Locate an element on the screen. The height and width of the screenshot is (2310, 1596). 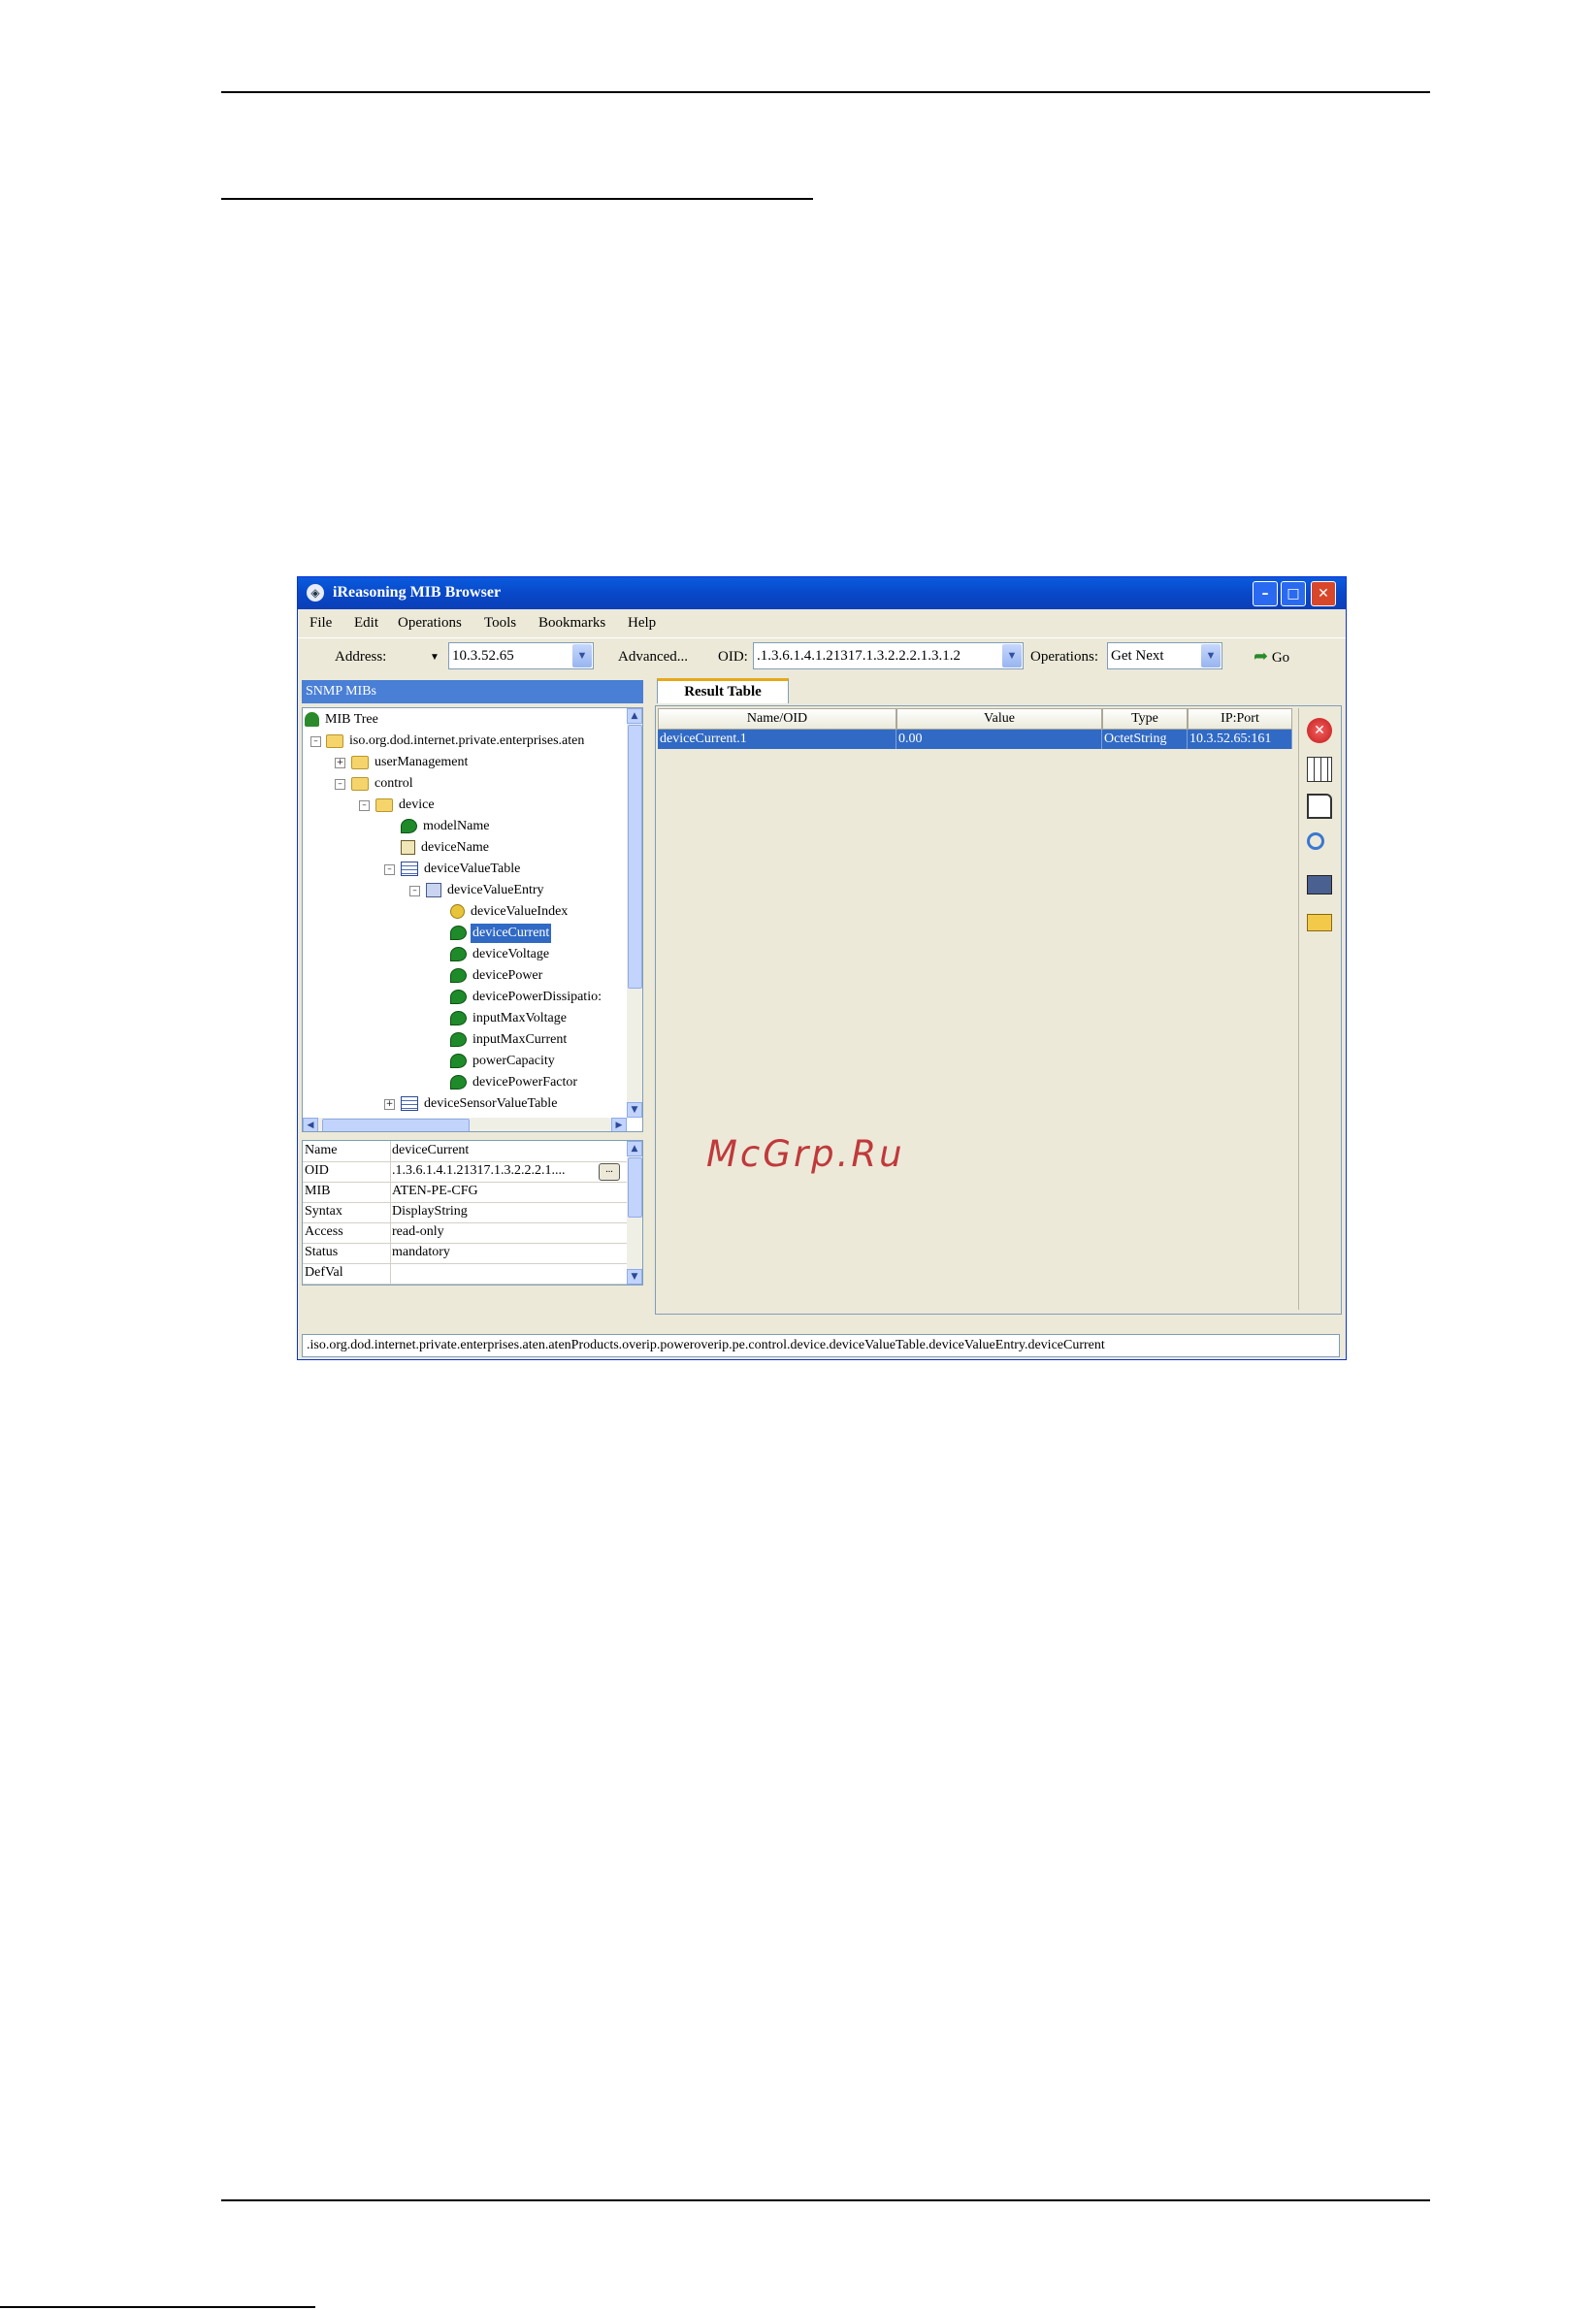
column-header-ip-port: IP:Port is located at coordinates (1240, 719).